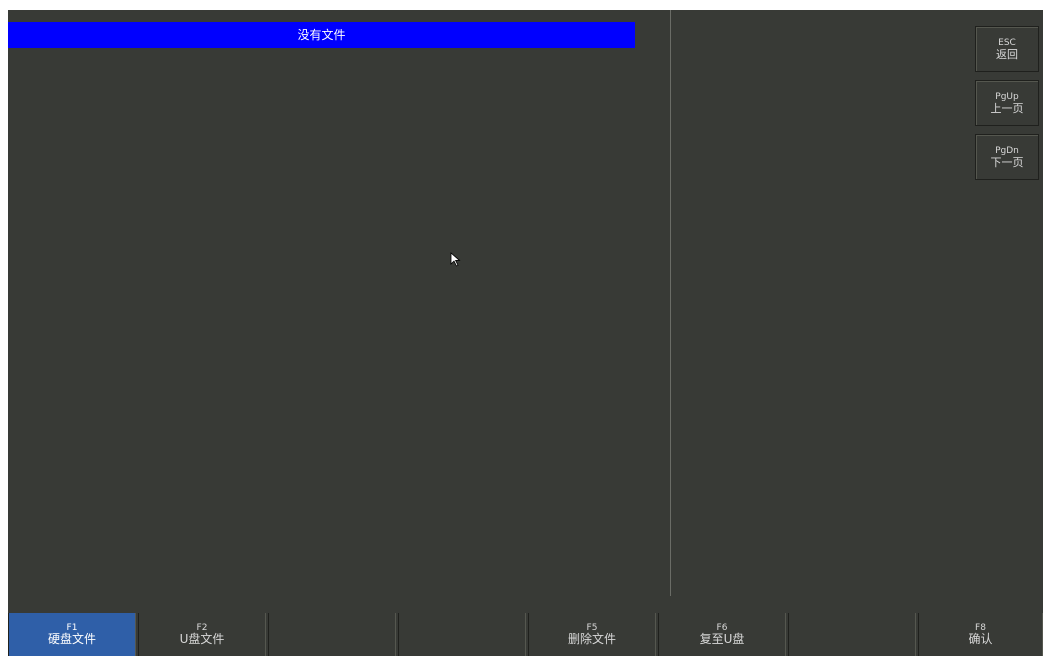  I want to click on f7-empty-button, so click(852, 634).